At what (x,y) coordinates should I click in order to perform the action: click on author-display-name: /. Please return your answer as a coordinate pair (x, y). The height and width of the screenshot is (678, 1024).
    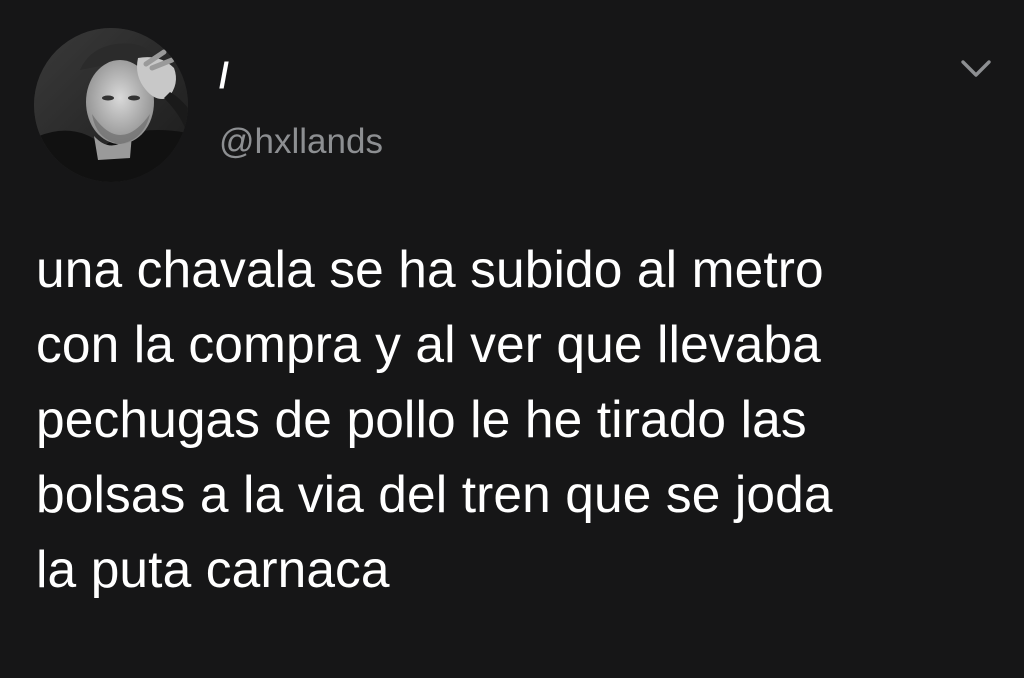
    Looking at the image, I should click on (224, 76).